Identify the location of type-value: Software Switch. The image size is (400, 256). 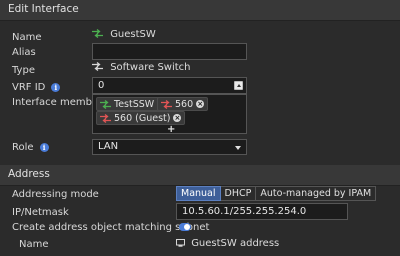
(150, 67).